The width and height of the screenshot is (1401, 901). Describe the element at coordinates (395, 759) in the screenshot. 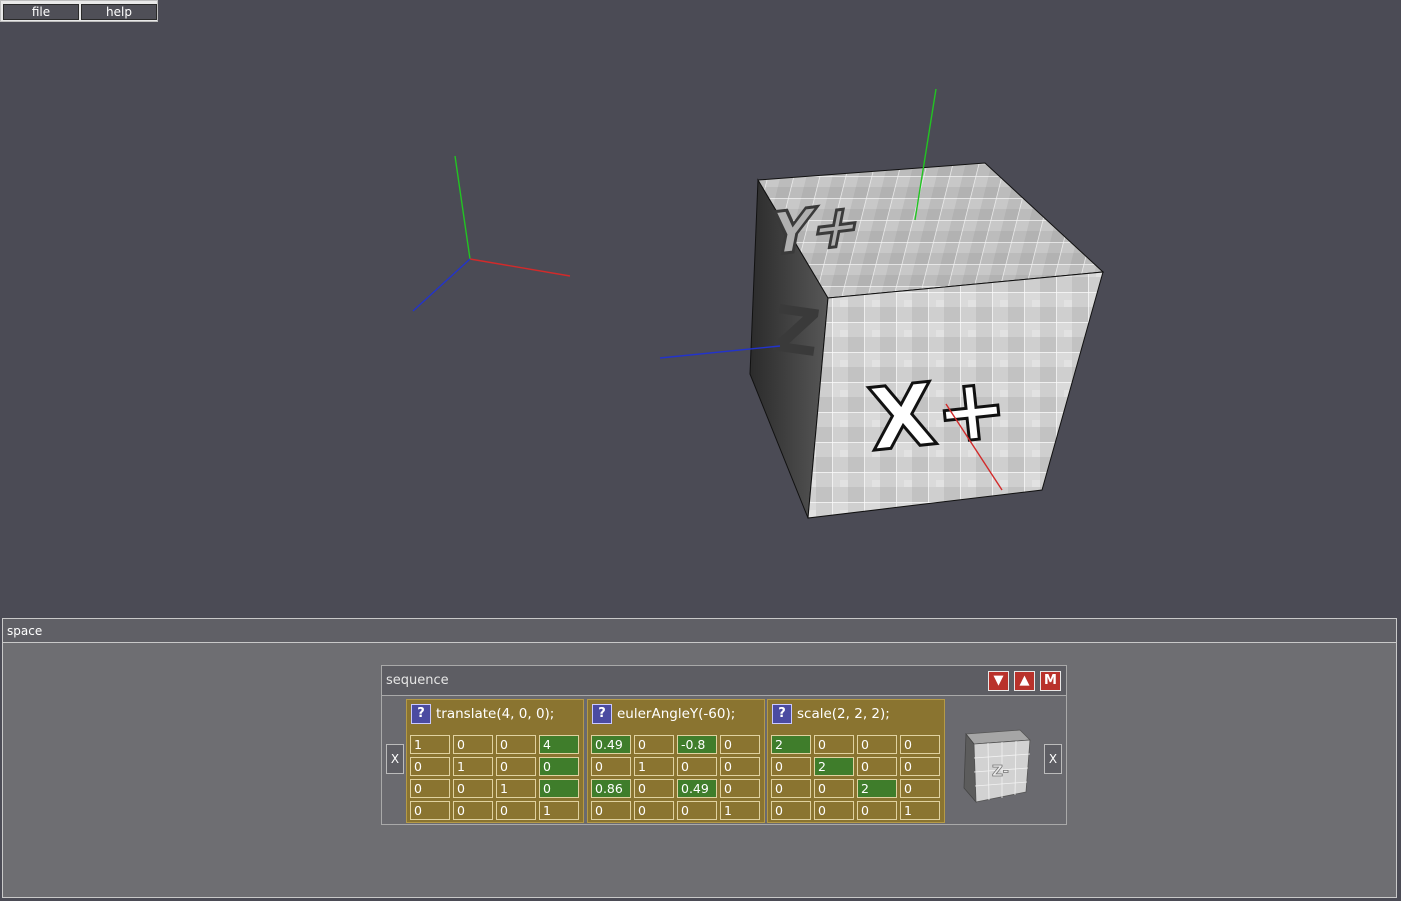

I see `remove-left-button: X` at that location.